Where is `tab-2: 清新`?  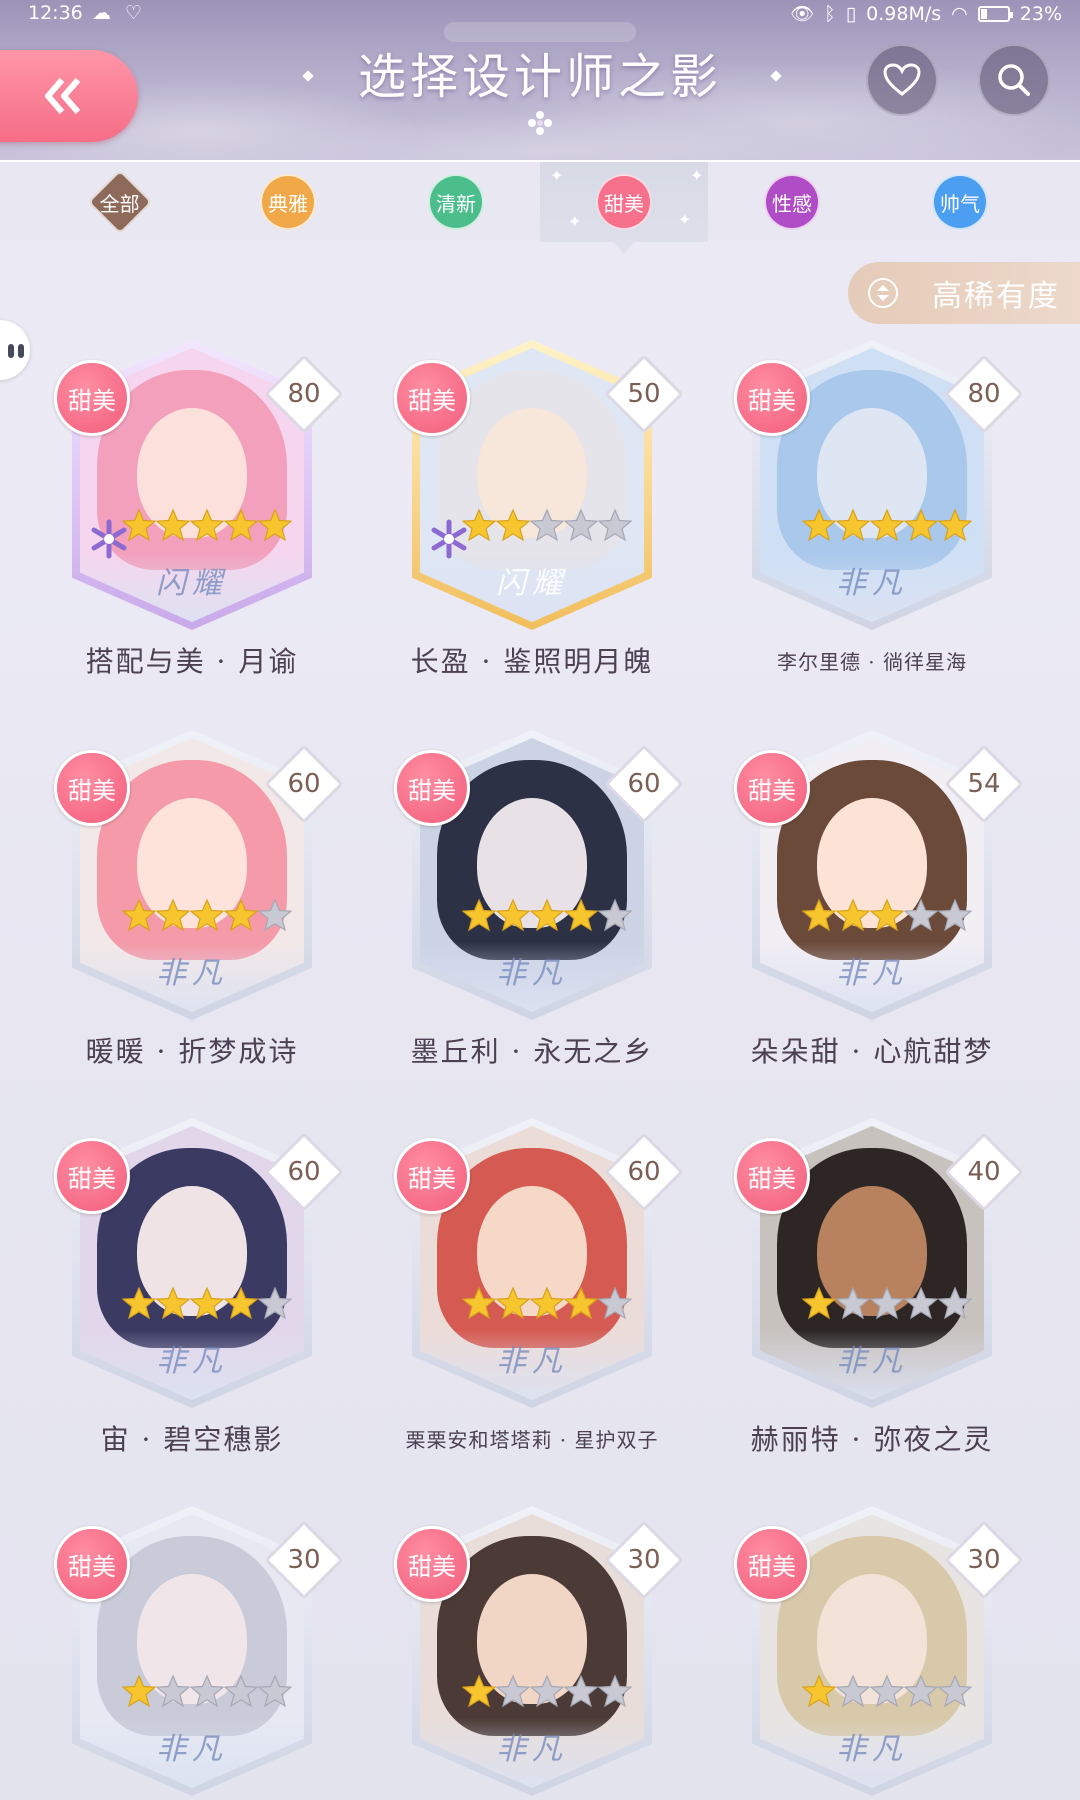
tab-2: 清新 is located at coordinates (456, 202).